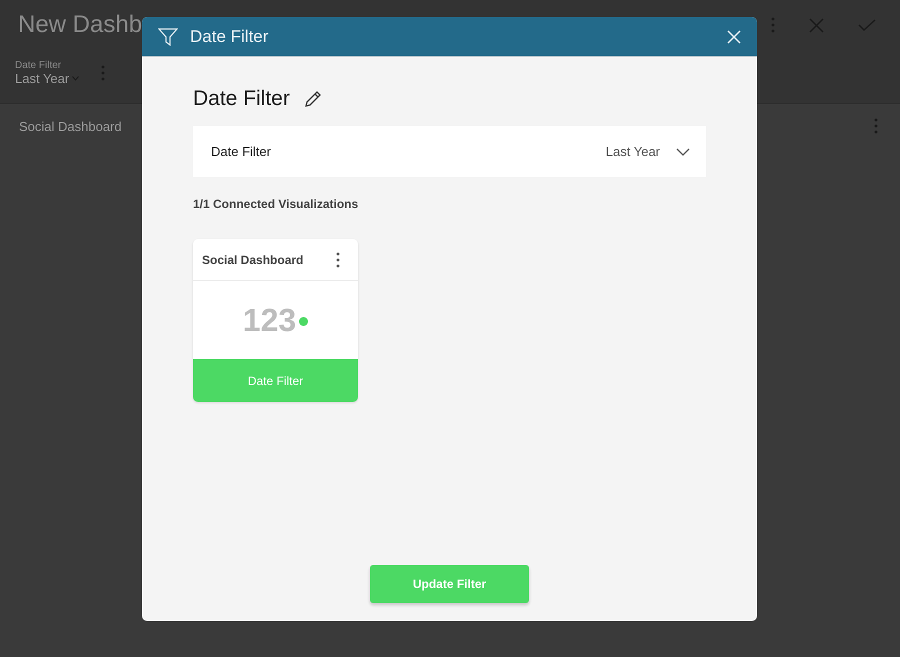 The image size is (900, 657). I want to click on visualization-card: Social Dashboard 123 Date Filter, so click(275, 320).